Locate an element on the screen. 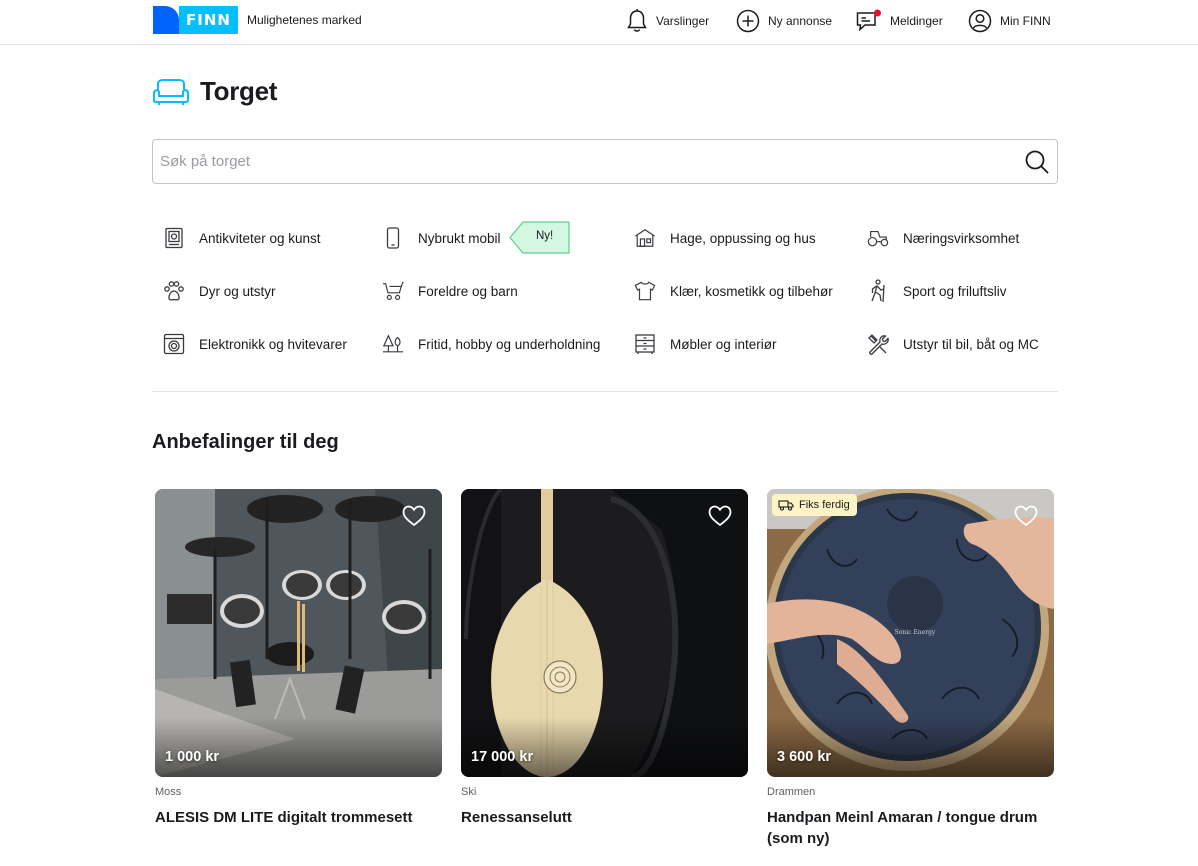 This screenshot has height=866, width=1198. fiks-ferdig-tag: Fiks ferdig is located at coordinates (814, 505).